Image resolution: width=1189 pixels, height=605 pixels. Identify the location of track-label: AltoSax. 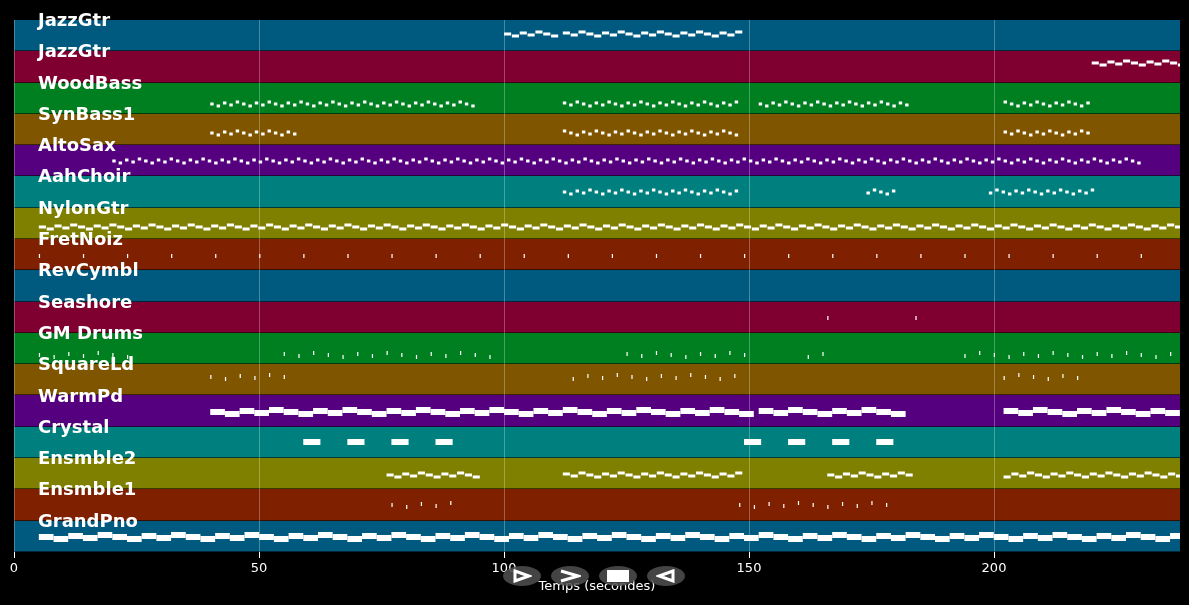
(77, 145).